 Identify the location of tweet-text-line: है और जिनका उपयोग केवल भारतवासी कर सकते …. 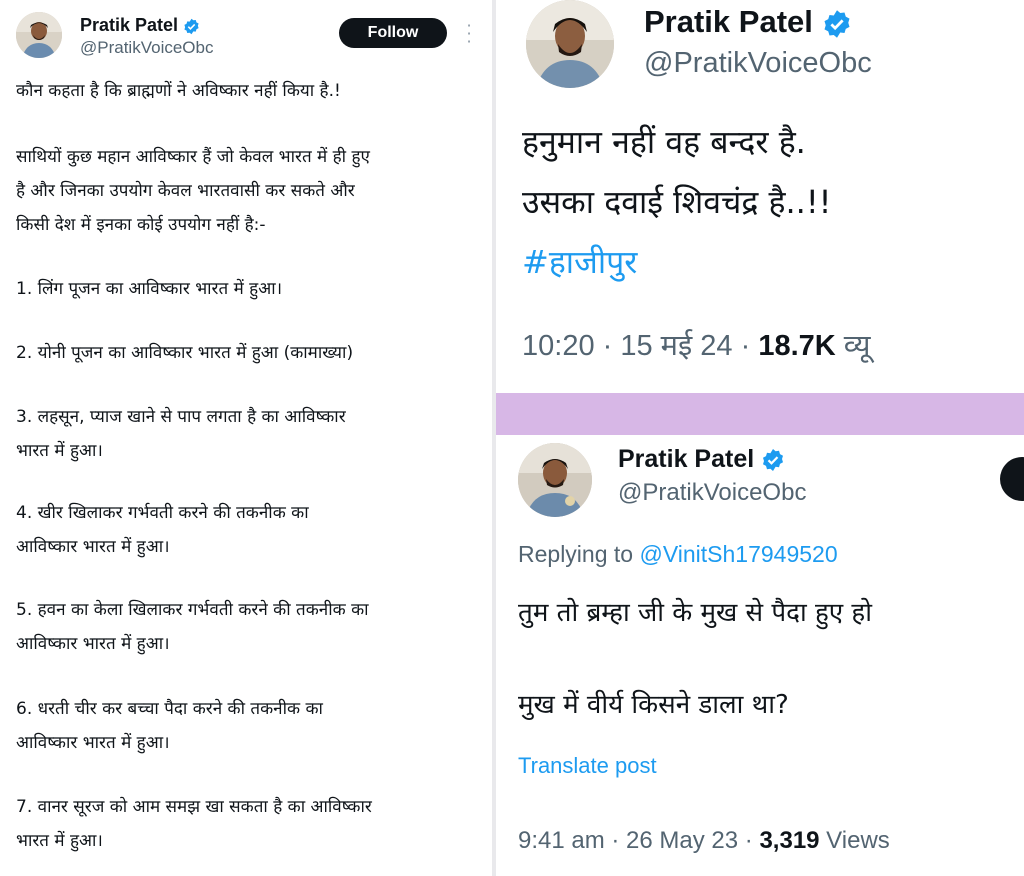
(185, 191).